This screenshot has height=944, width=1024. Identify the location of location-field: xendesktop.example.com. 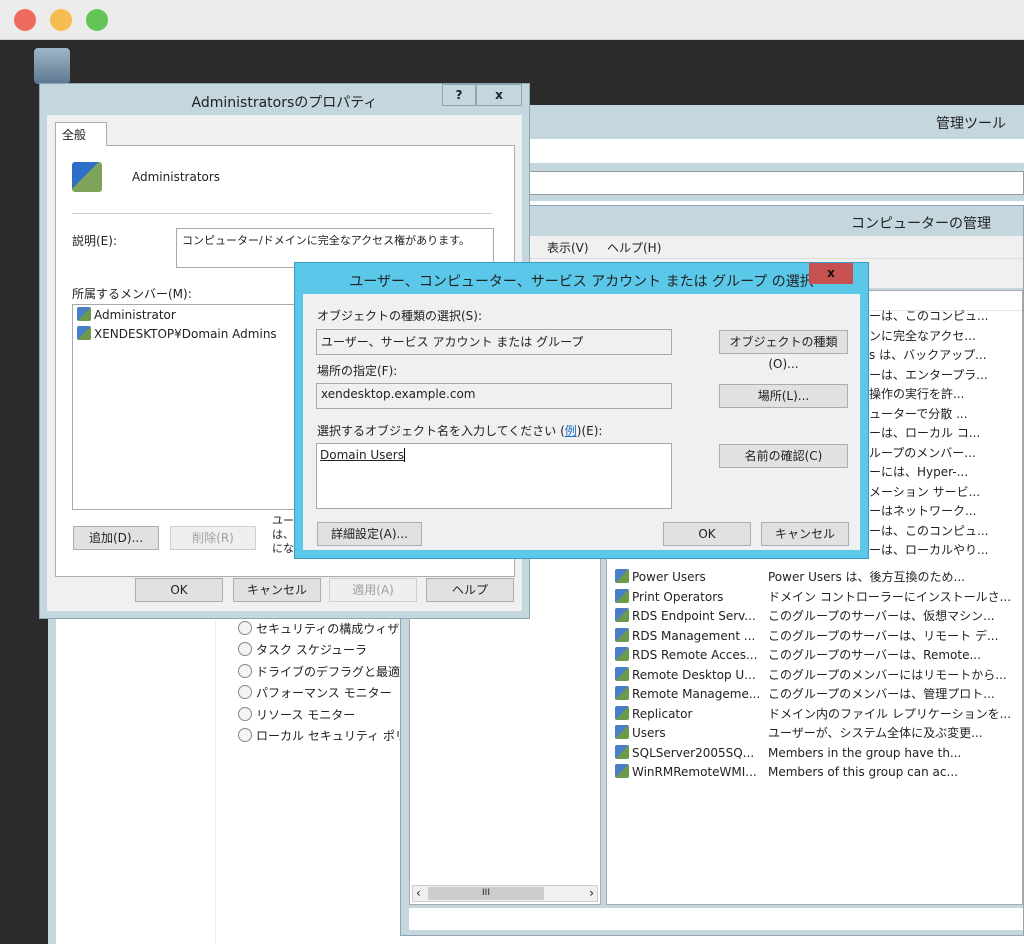
(494, 396).